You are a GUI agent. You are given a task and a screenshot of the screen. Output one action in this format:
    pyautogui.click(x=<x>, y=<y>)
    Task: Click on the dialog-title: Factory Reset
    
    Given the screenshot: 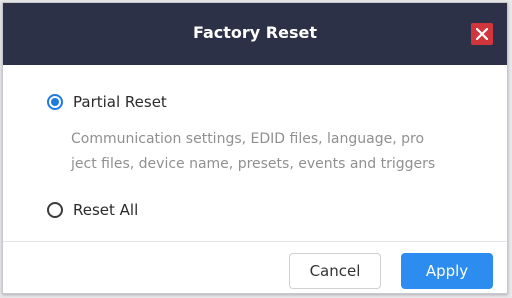 What is the action you would take?
    pyautogui.click(x=255, y=32)
    